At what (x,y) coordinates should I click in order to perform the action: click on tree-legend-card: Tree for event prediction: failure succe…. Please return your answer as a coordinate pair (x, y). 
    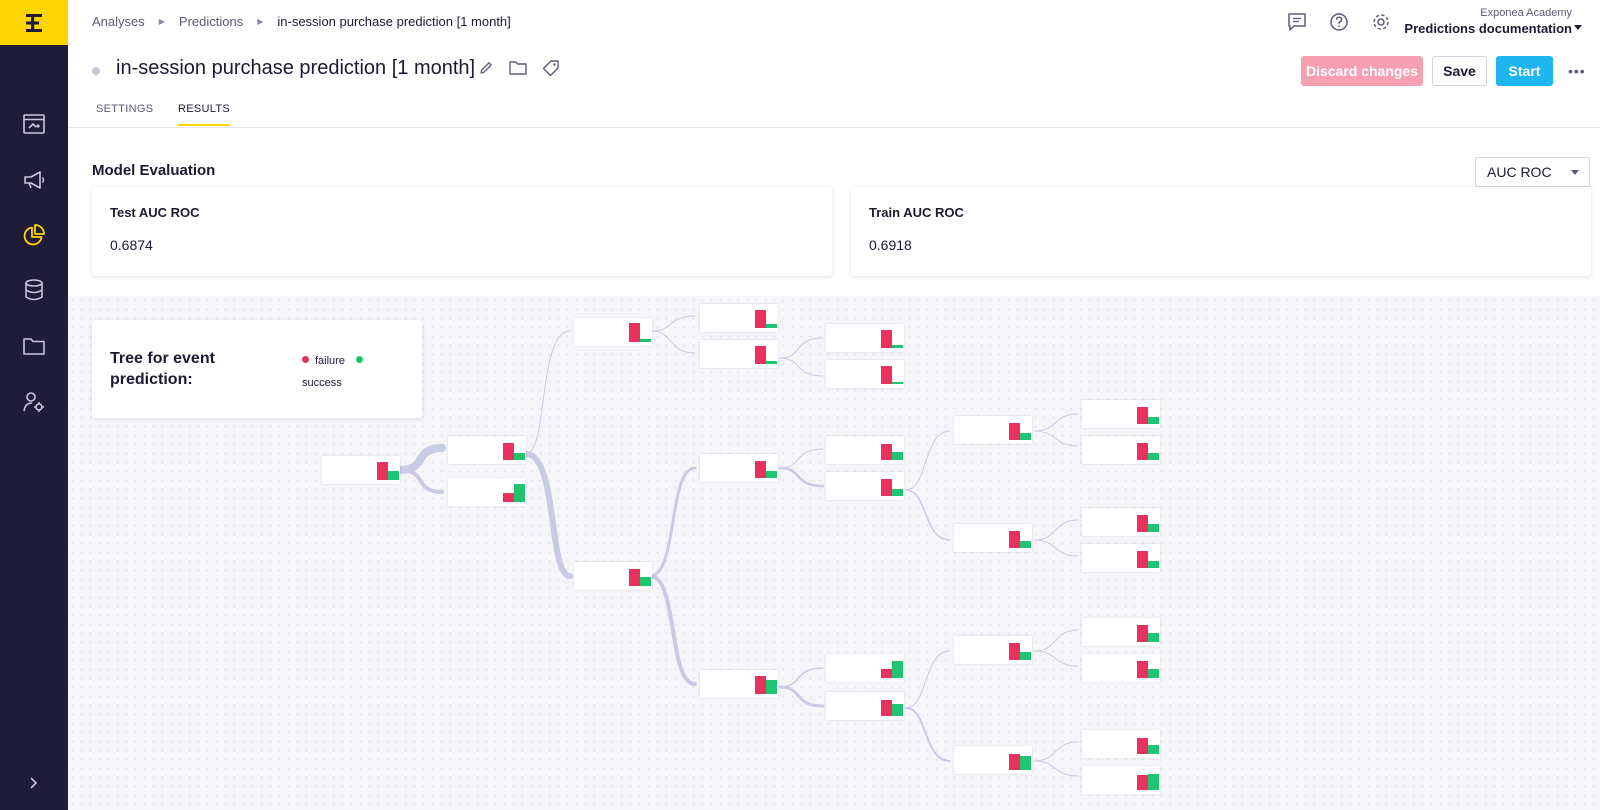
    Looking at the image, I should click on (257, 369).